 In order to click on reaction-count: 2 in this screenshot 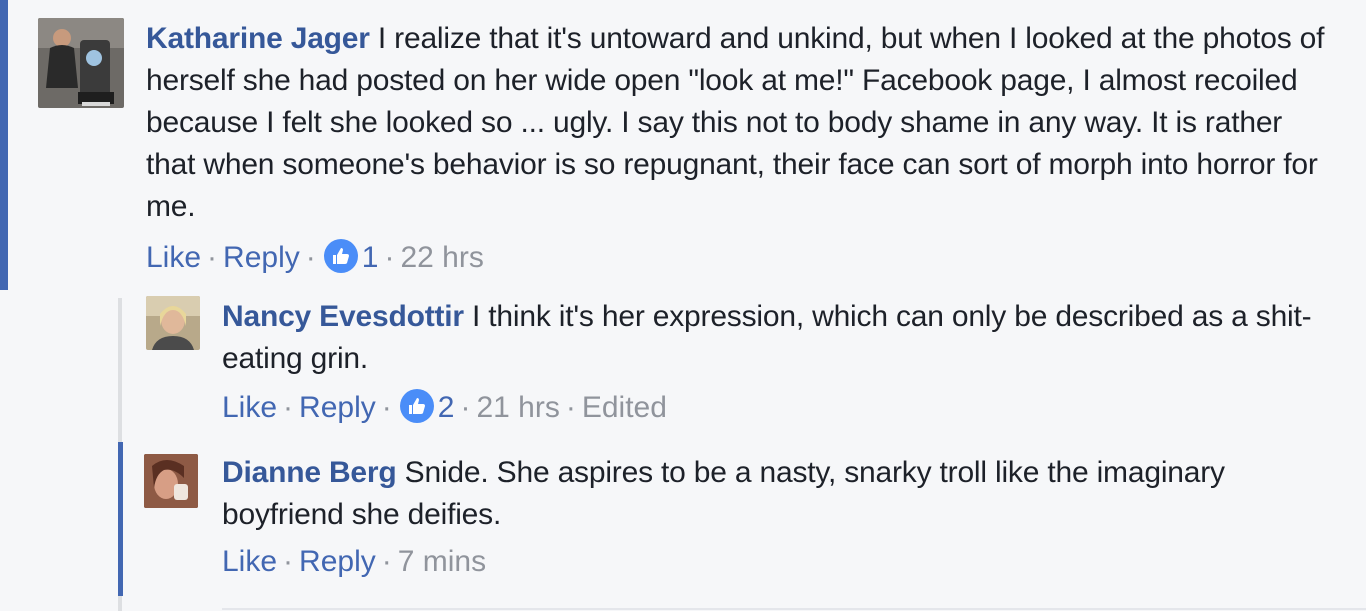, I will do `click(446, 407)`.